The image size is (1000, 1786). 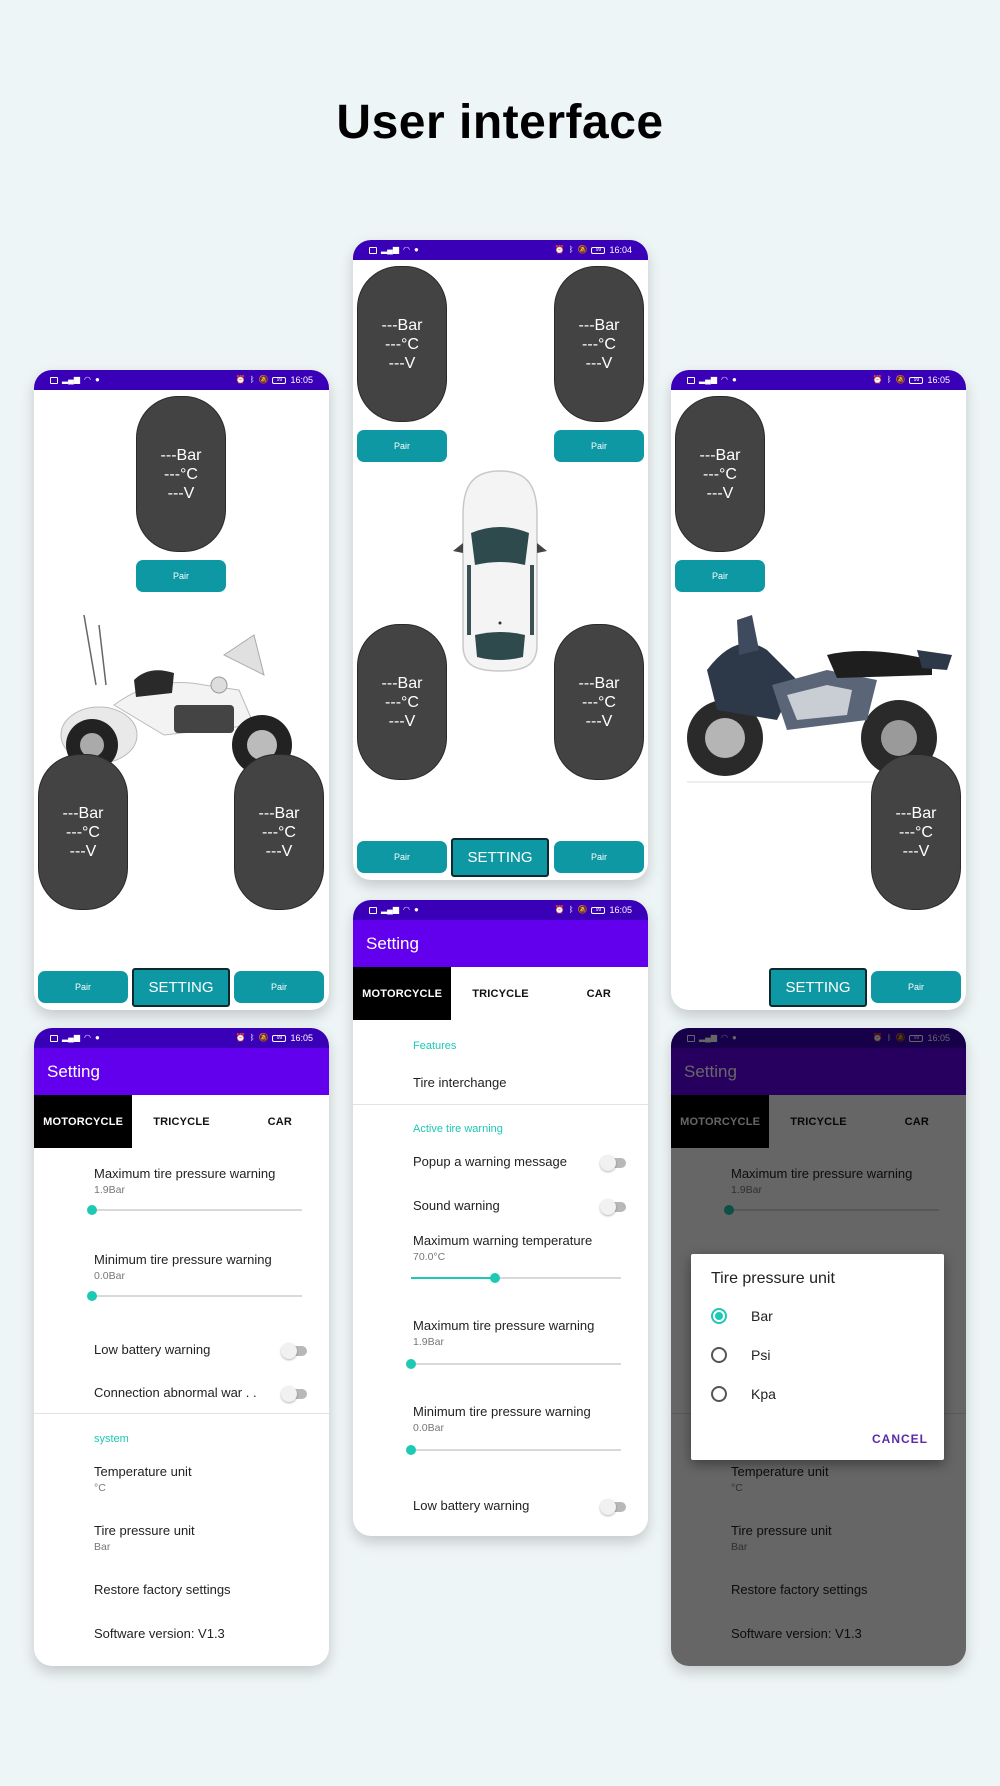 What do you see at coordinates (152, 1349) in the screenshot?
I see `low-battery-label: Low battery warning` at bounding box center [152, 1349].